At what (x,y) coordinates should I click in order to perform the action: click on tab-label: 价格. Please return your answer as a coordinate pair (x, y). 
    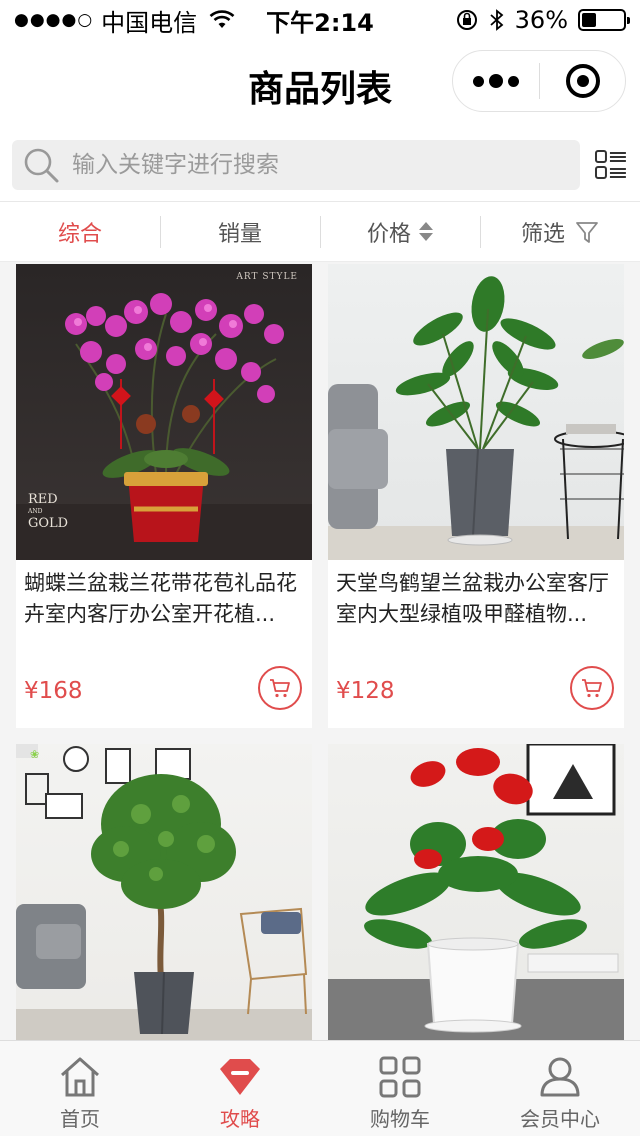
    Looking at the image, I should click on (388, 234).